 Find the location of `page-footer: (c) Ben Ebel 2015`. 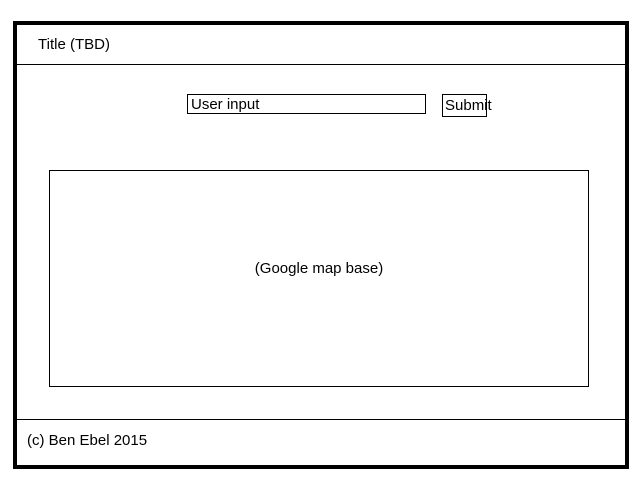

page-footer: (c) Ben Ebel 2015 is located at coordinates (321, 442).